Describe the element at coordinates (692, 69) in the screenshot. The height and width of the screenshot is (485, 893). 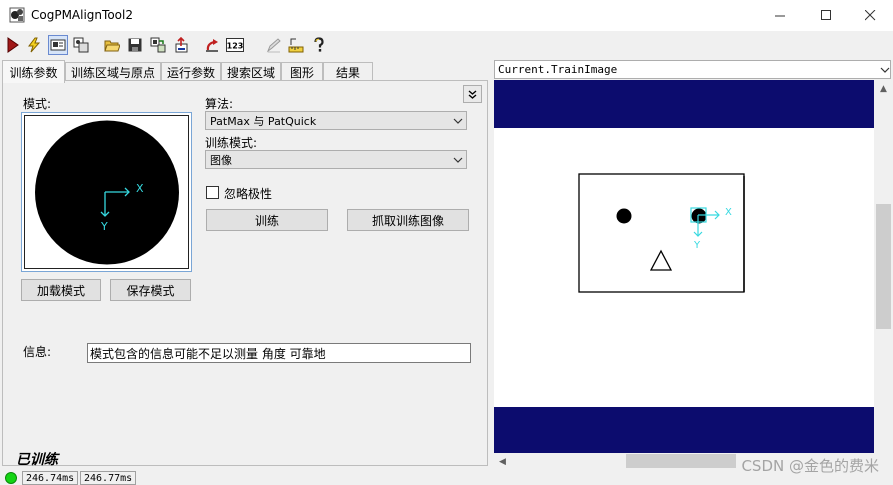
I see `image-selector: Current.TrainImage` at that location.